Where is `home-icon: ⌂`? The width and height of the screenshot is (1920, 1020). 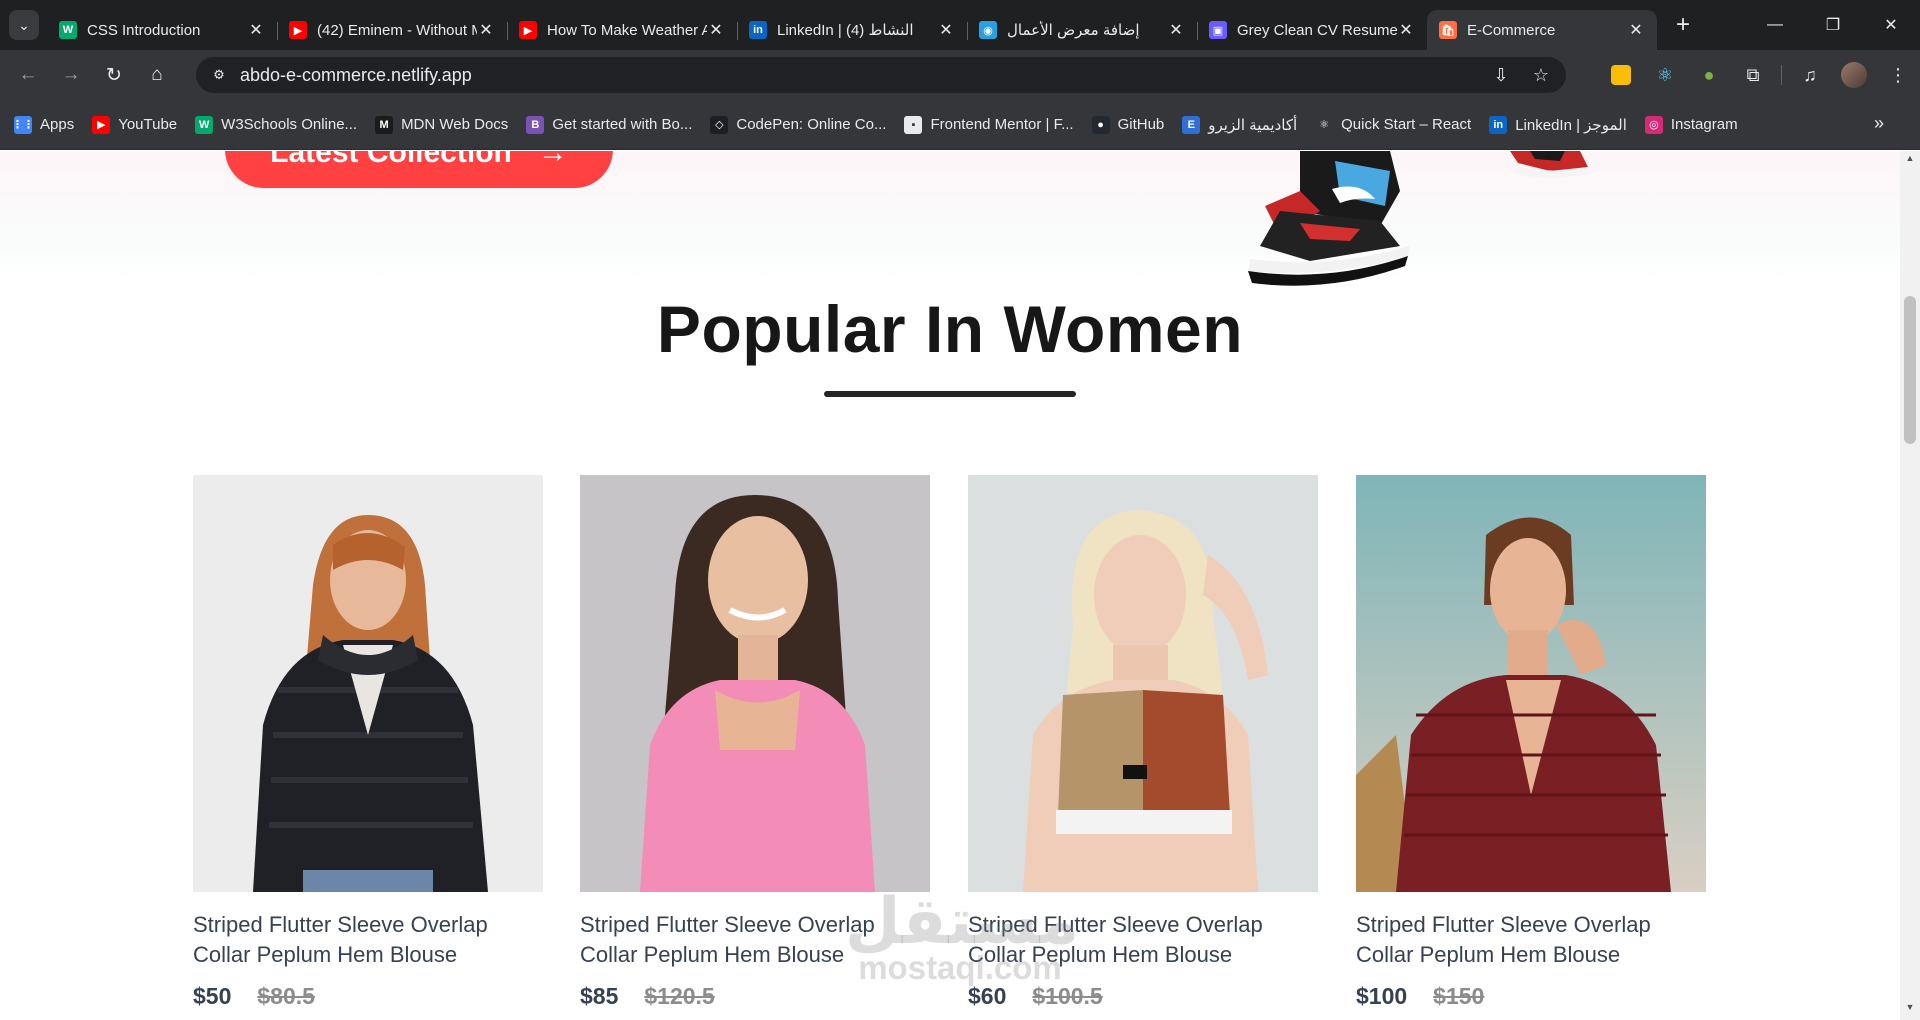
home-icon: ⌂ is located at coordinates (157, 74).